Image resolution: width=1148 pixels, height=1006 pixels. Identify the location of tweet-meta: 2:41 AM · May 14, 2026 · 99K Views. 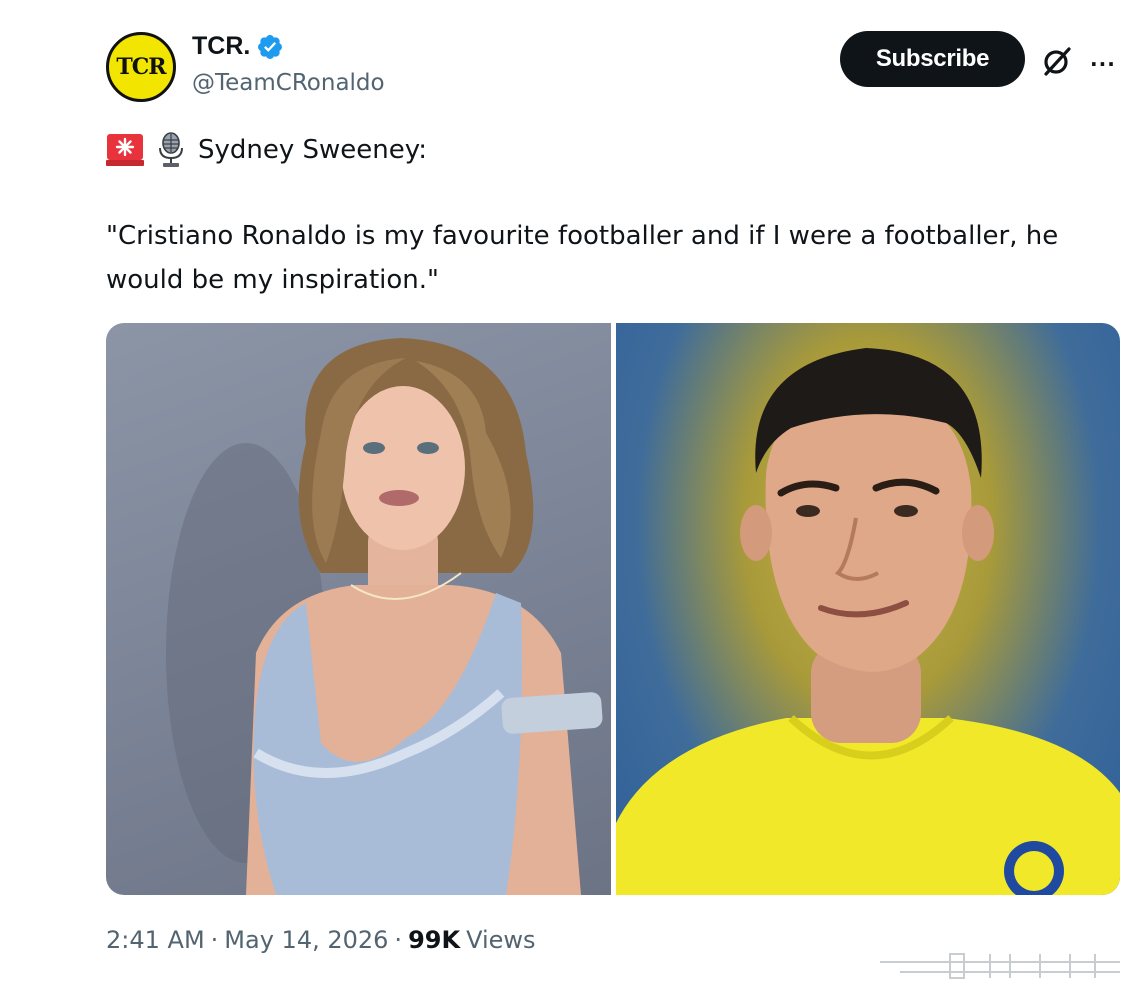
(321, 940).